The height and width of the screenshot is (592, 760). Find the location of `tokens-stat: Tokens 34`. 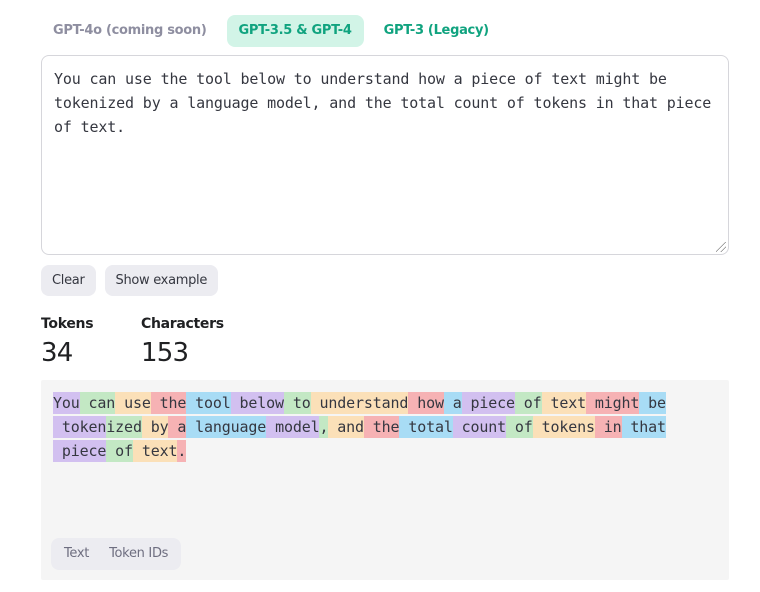

tokens-stat: Tokens 34 is located at coordinates (91, 342).